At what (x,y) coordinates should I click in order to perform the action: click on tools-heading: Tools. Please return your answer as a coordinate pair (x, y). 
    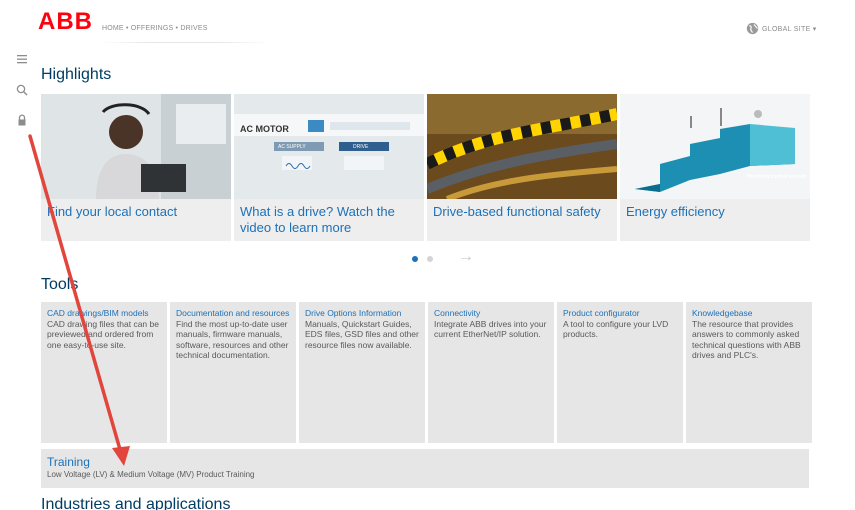
    Looking at the image, I should click on (60, 284).